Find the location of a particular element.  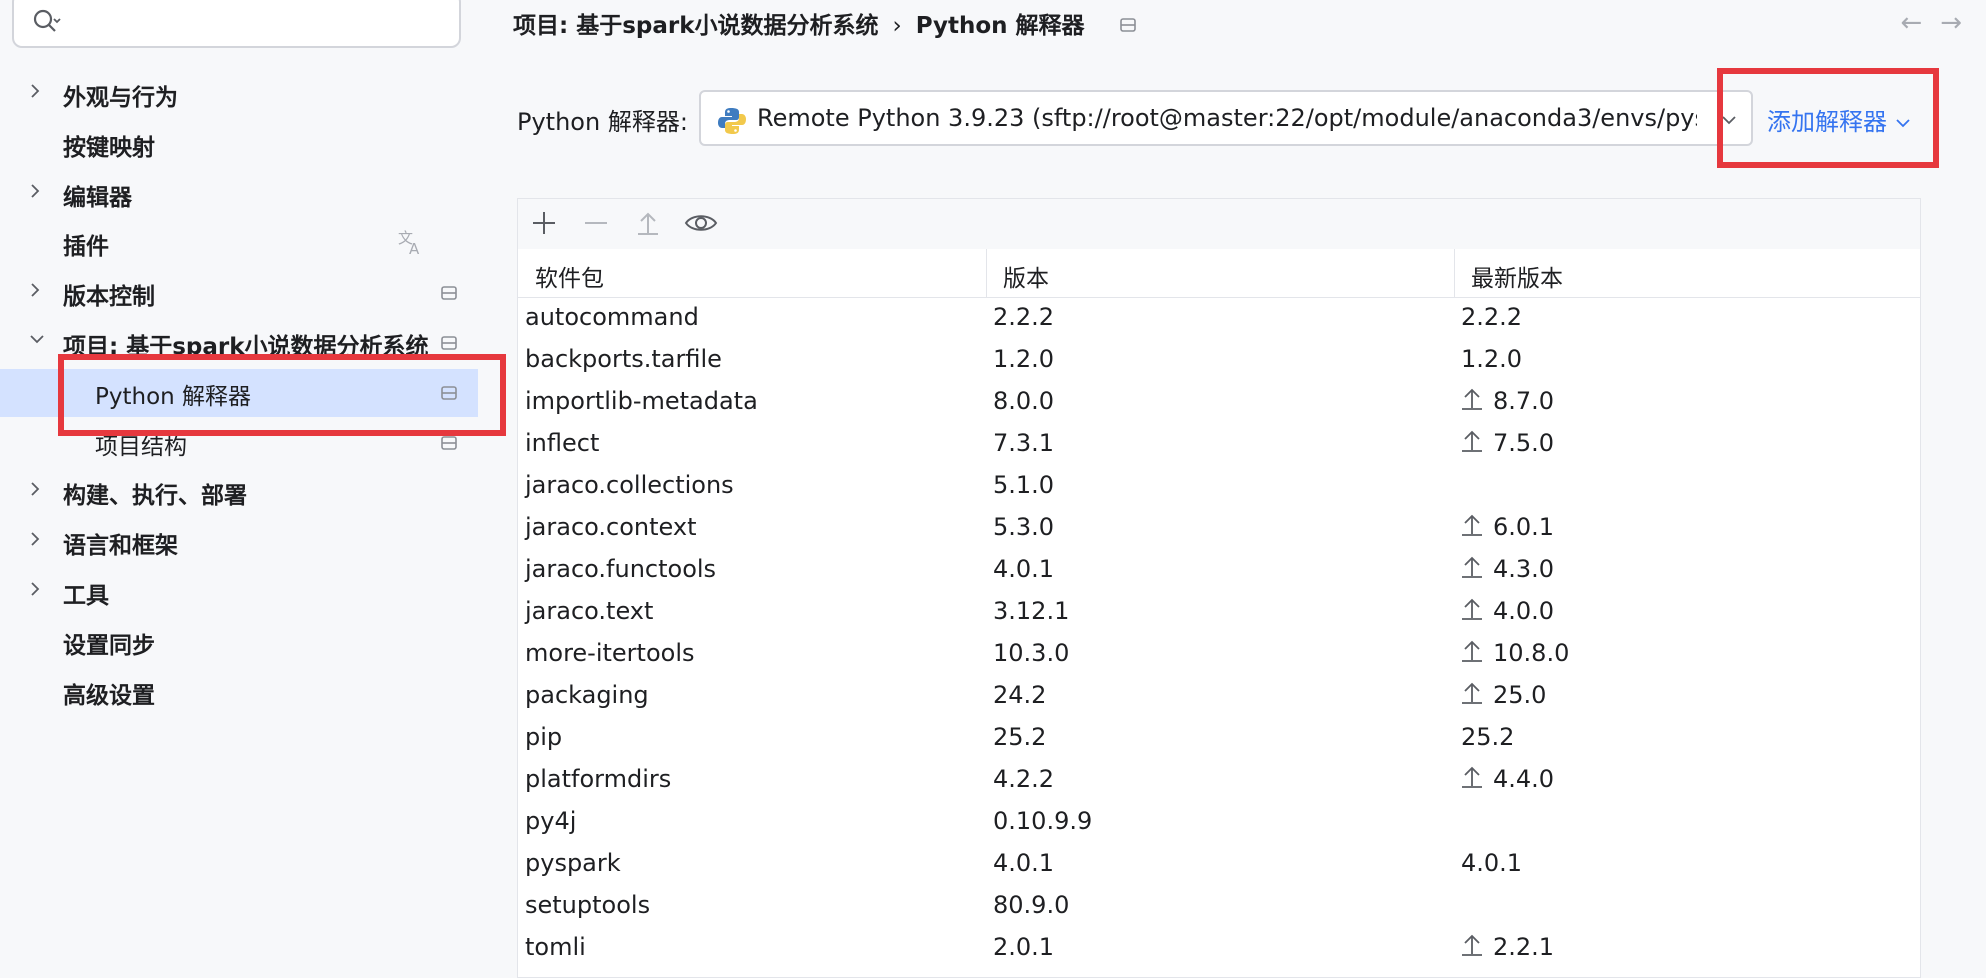

package-version: 5.1.0 is located at coordinates (1024, 485).